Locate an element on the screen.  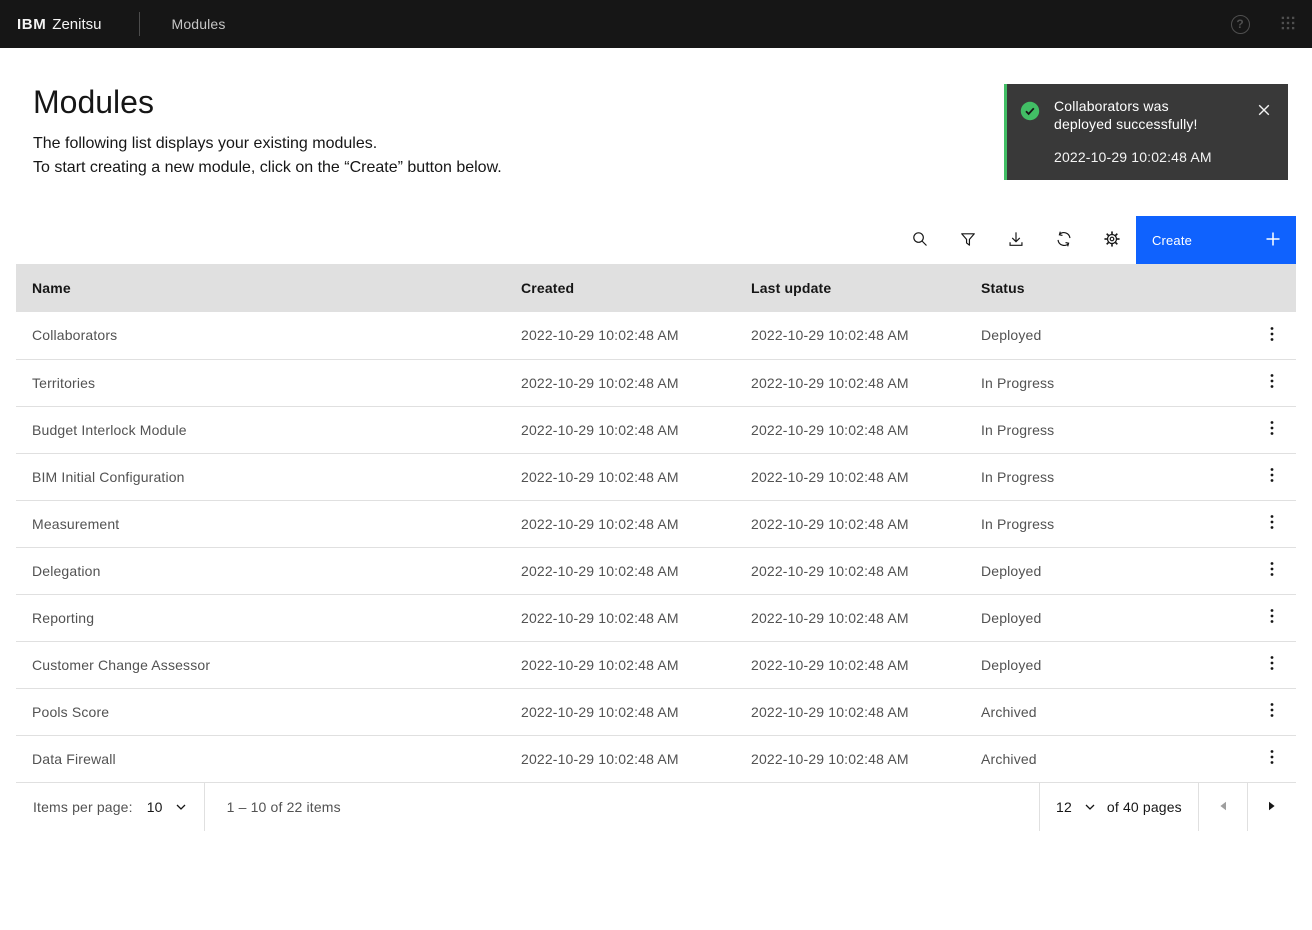
items-per-page-select: Items per page: 10 is located at coordinates (101, 807).